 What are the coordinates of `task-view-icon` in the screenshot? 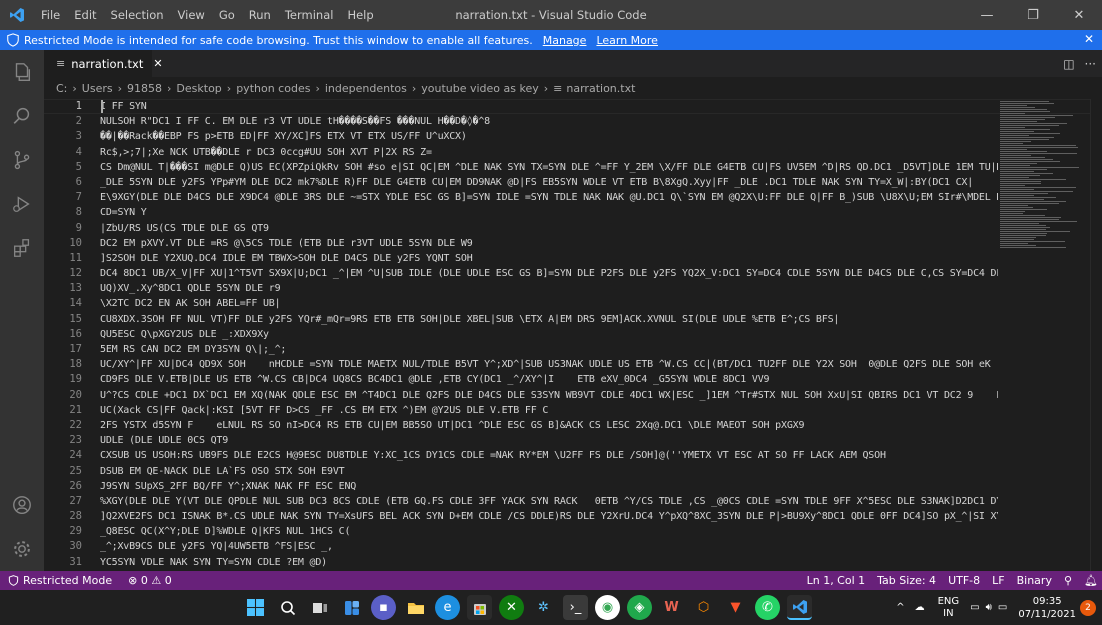 It's located at (319, 607).